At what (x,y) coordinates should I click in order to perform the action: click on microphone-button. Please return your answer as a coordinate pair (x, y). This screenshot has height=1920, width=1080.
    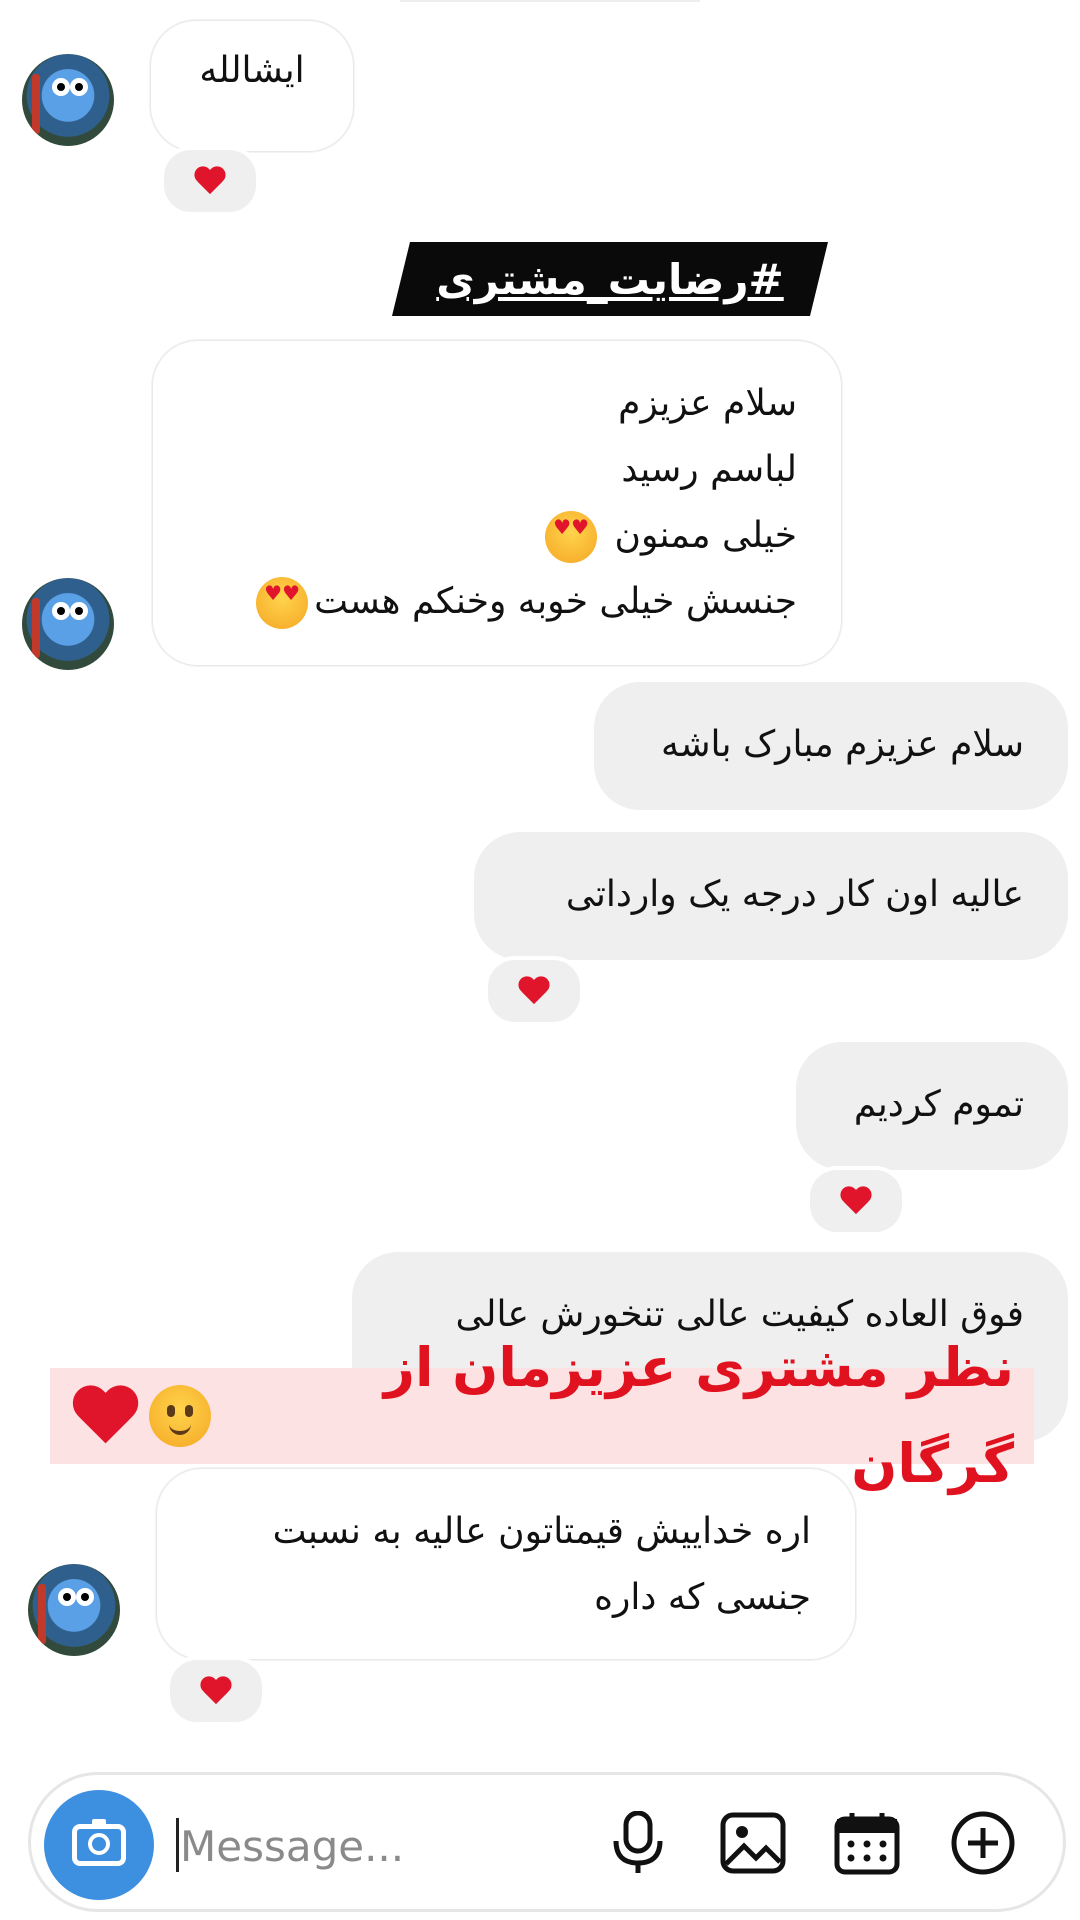
    Looking at the image, I should click on (638, 1843).